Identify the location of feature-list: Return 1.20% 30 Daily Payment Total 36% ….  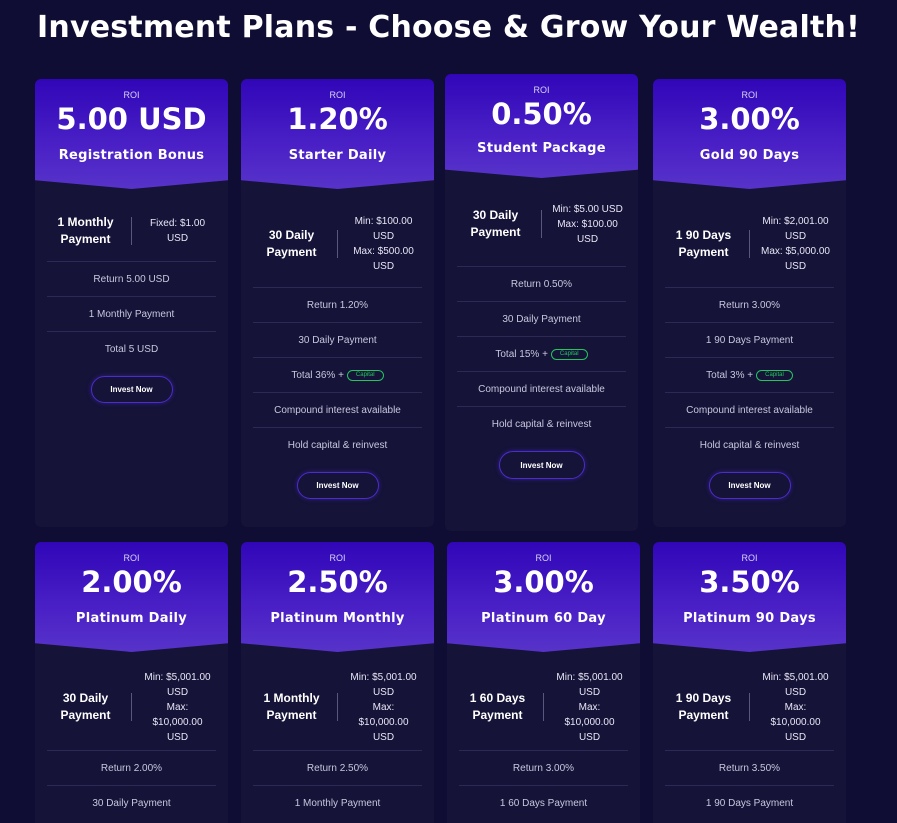
(337, 374).